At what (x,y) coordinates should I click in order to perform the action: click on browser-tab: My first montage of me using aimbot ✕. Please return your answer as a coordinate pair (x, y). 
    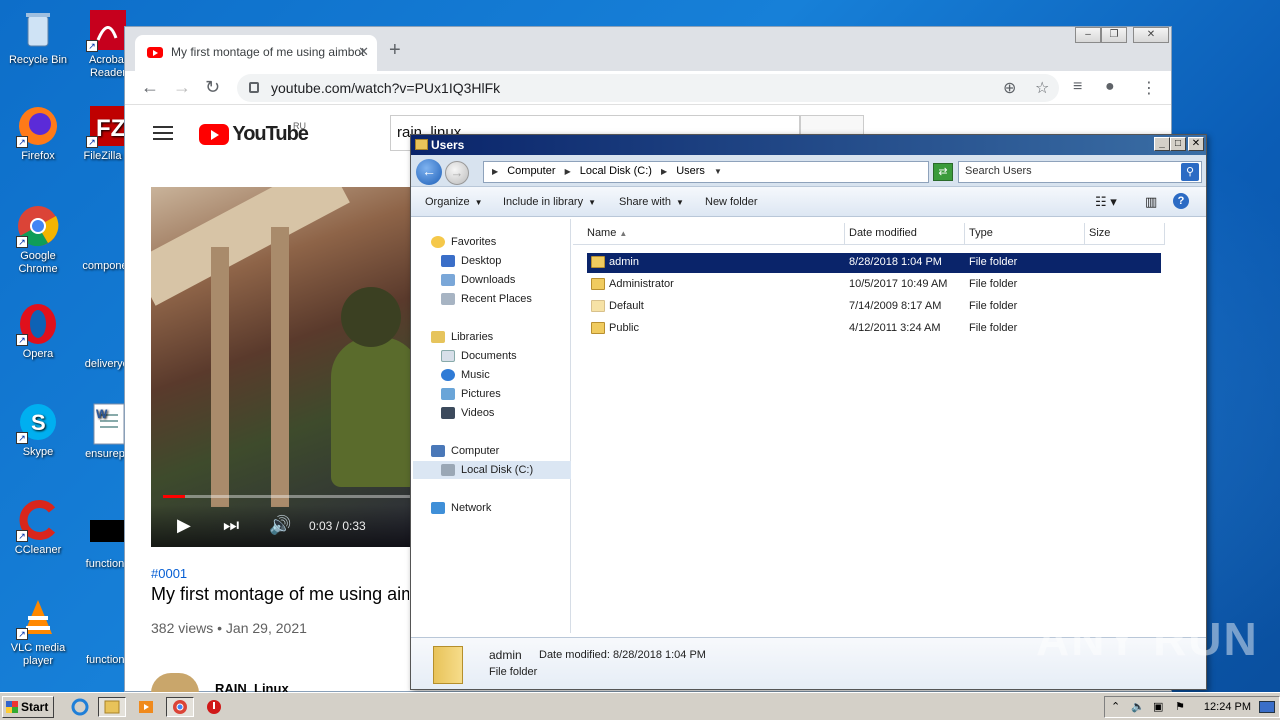
    Looking at the image, I should click on (256, 53).